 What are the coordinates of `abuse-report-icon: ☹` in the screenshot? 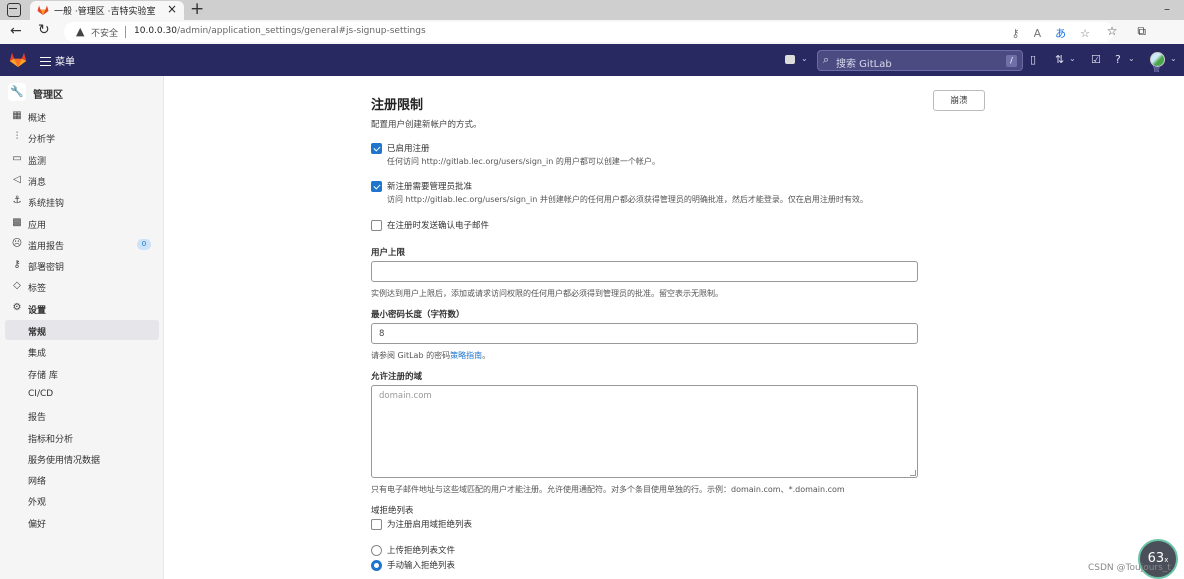 It's located at (17, 243).